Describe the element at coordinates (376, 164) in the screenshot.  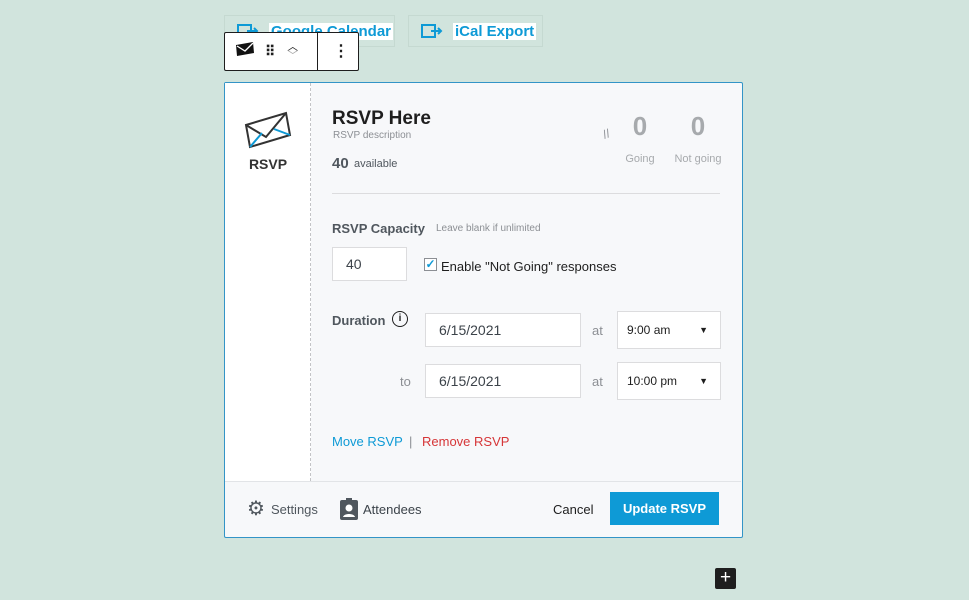
I see `available-label: available` at that location.